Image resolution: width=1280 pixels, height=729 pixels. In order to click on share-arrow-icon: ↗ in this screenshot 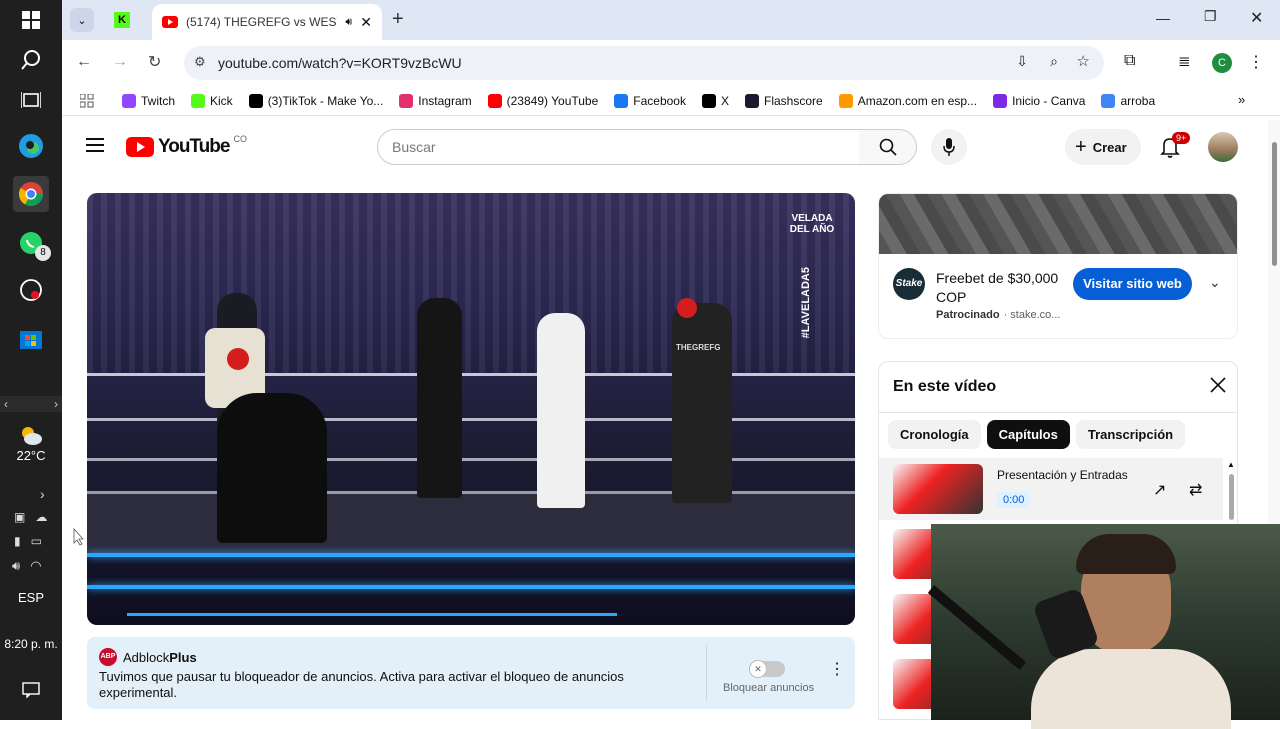, I will do `click(1159, 490)`.